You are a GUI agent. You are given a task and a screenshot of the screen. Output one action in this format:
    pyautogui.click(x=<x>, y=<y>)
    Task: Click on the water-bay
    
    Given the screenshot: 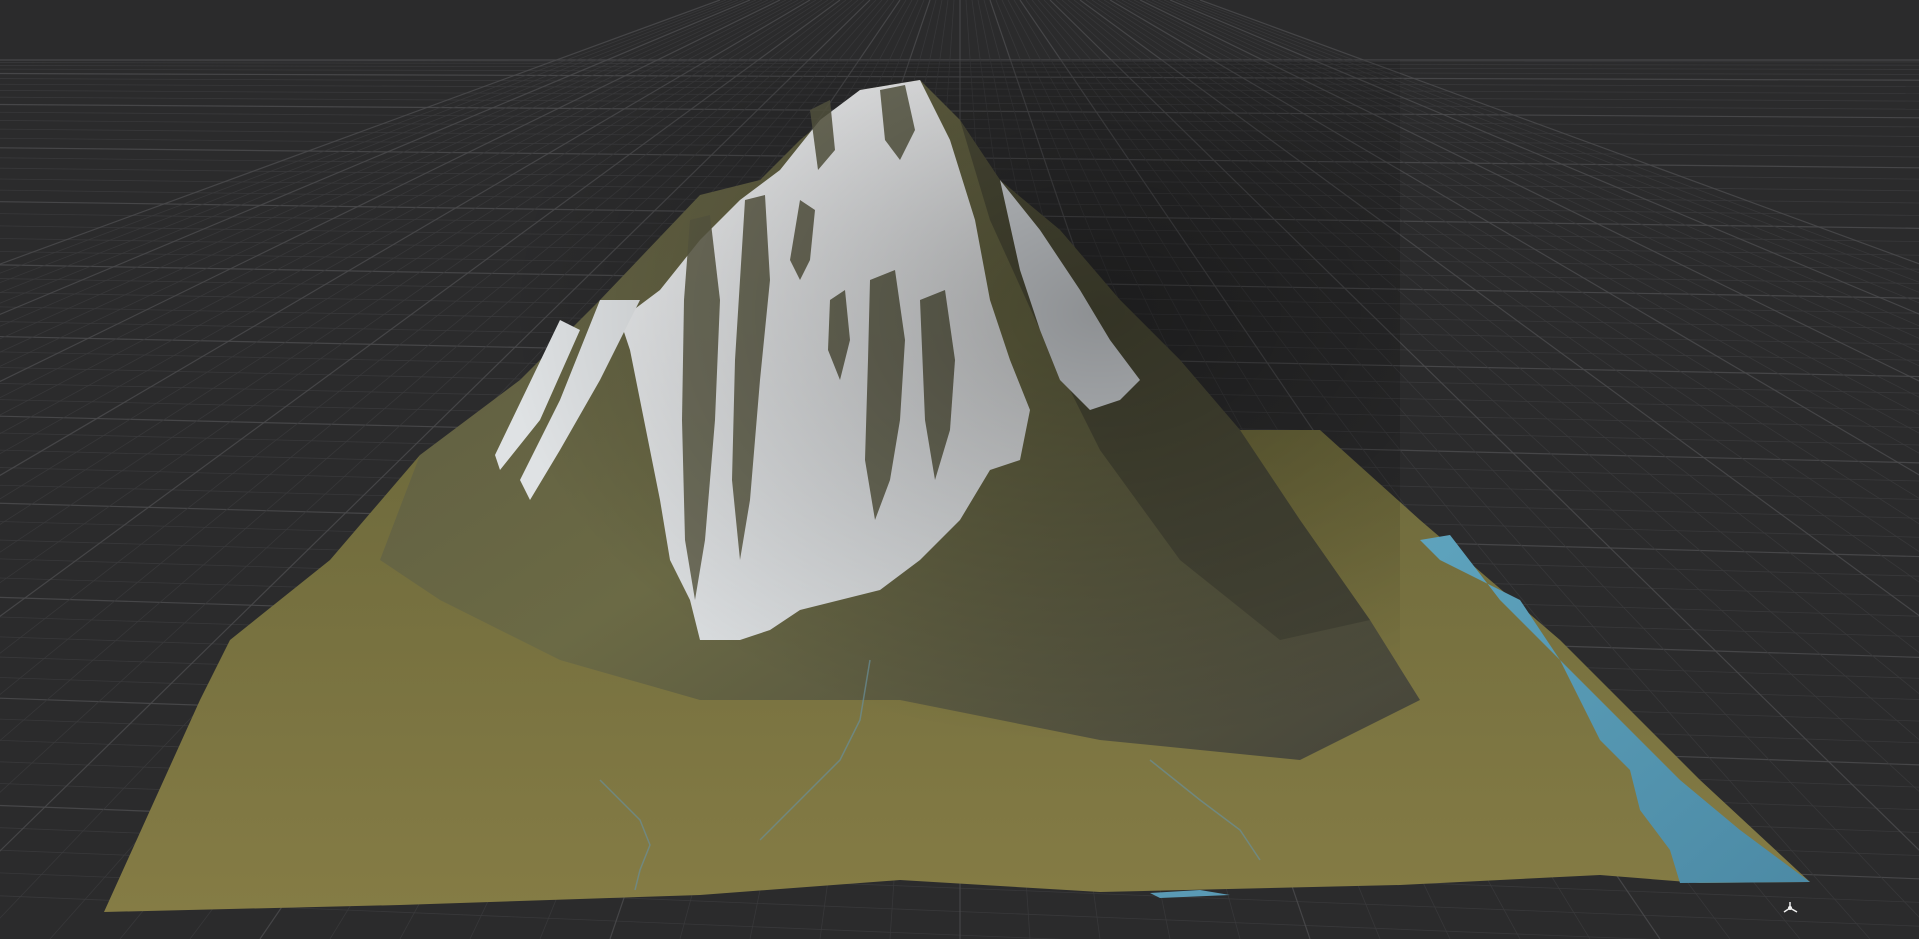 What is the action you would take?
    pyautogui.click(x=1190, y=894)
    